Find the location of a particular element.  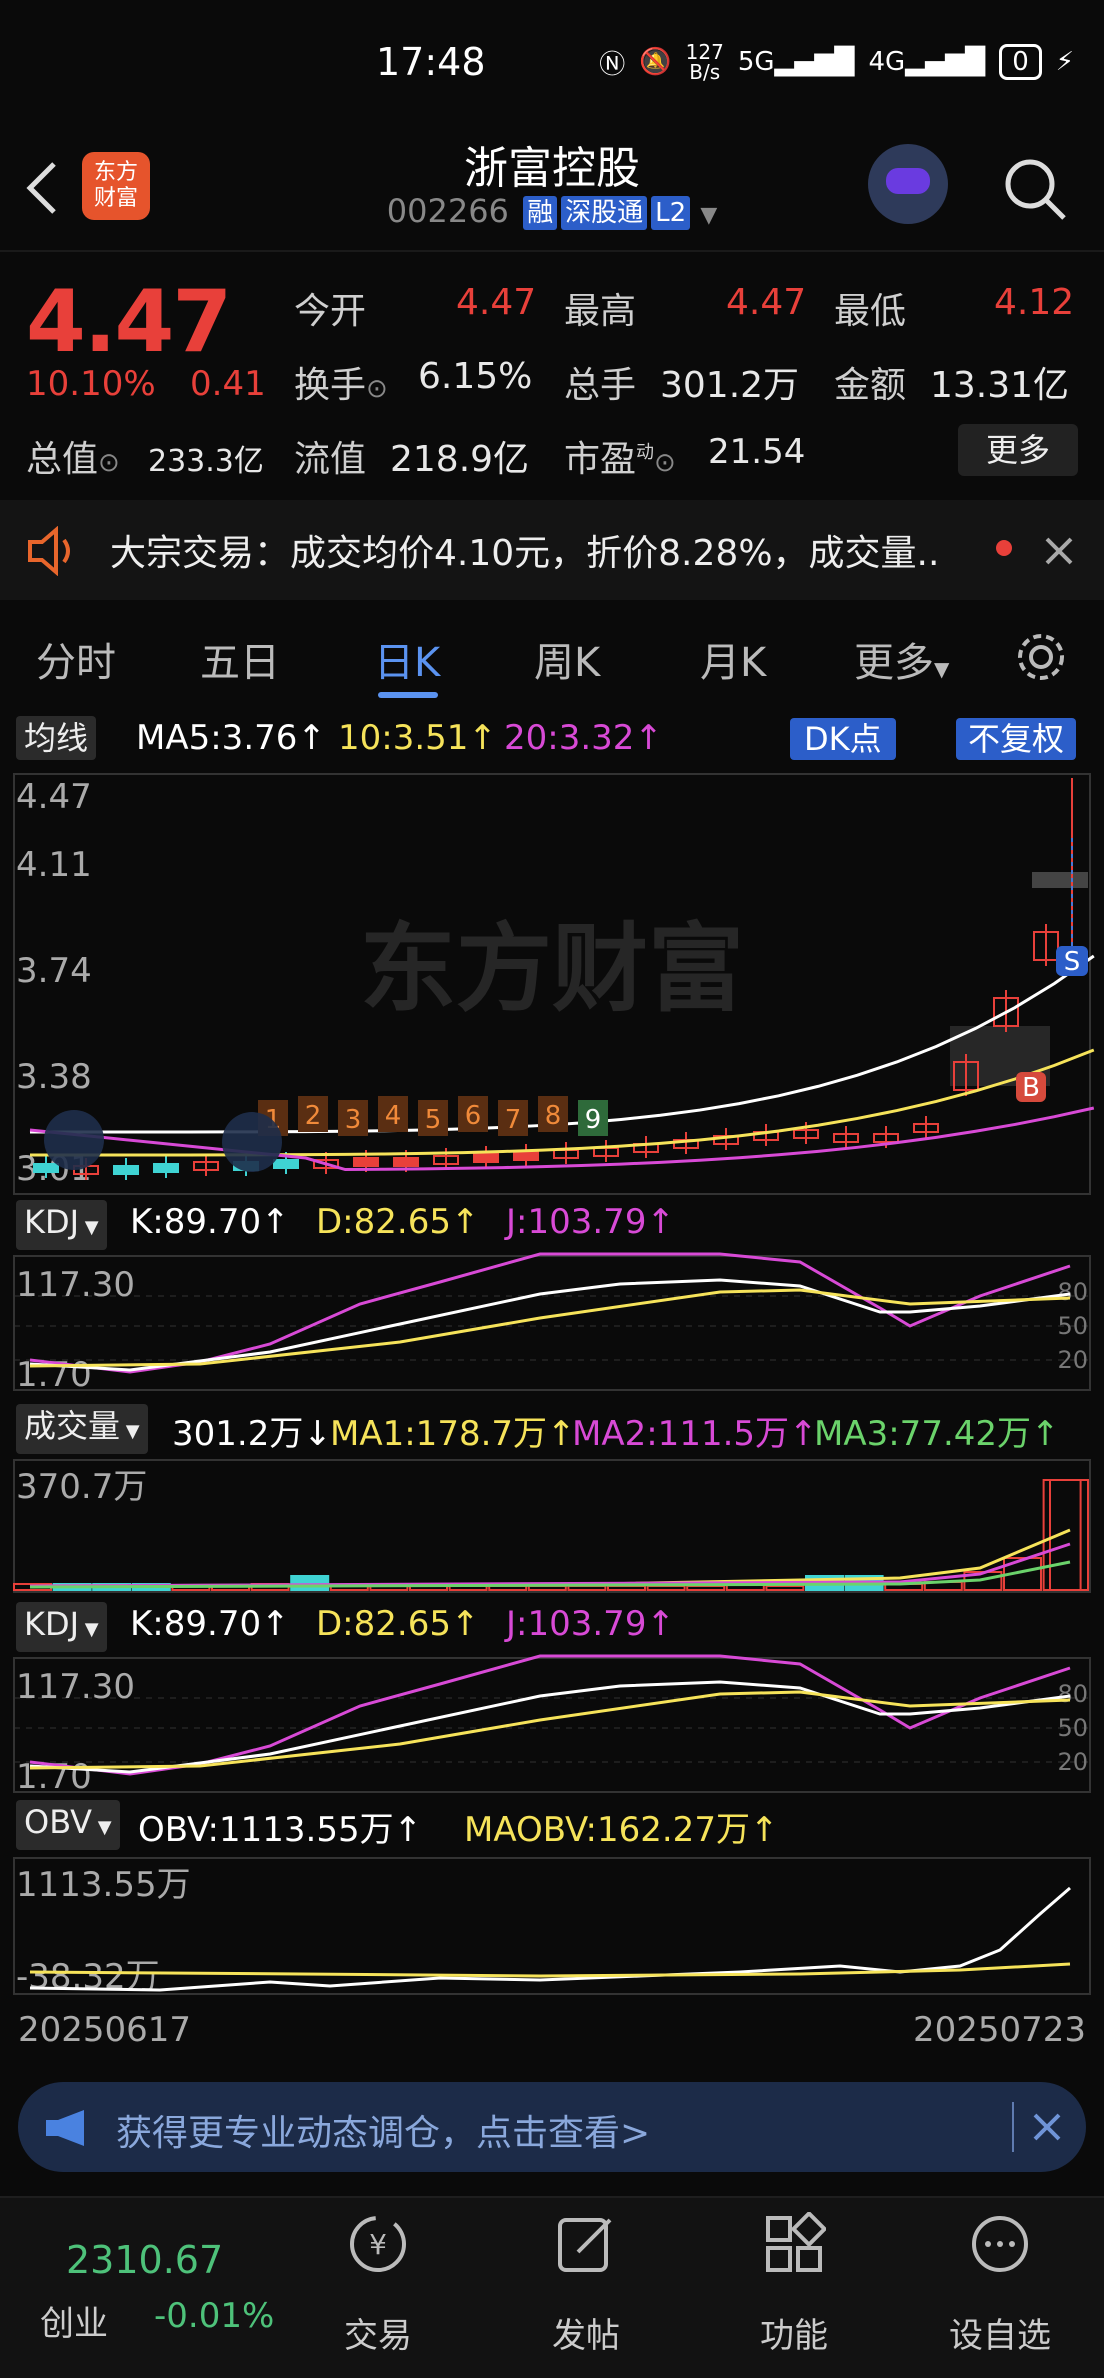

turnover-label: 换手⊙ is located at coordinates (341, 385).